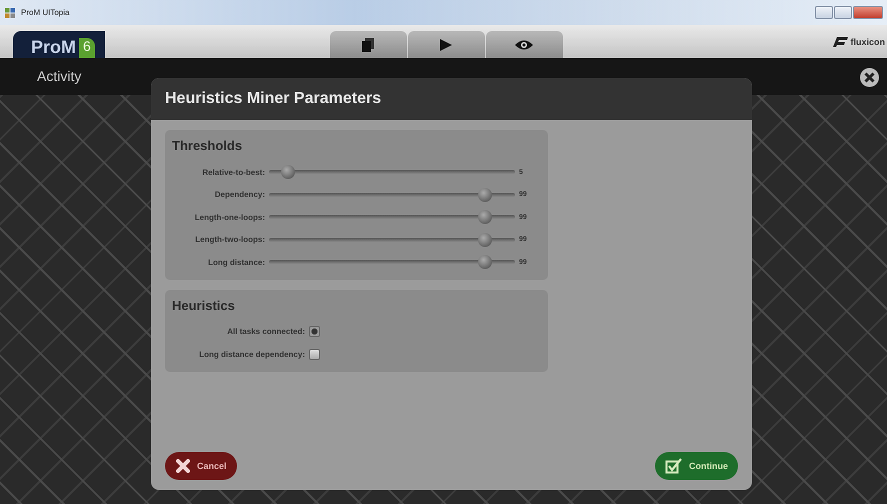 Image resolution: width=887 pixels, height=504 pixels. I want to click on app-logo: ProM 6, so click(59, 44).